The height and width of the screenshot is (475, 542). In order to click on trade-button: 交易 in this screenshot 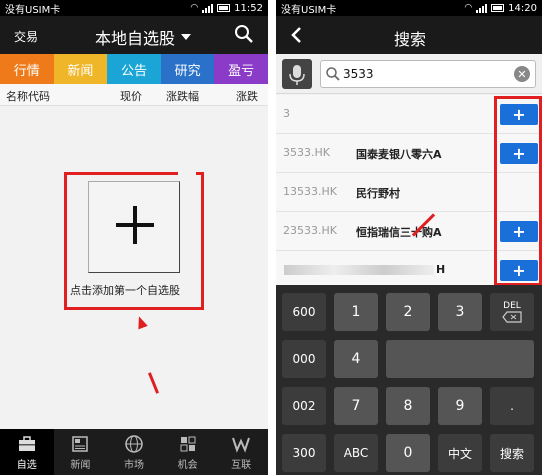, I will do `click(26, 36)`.